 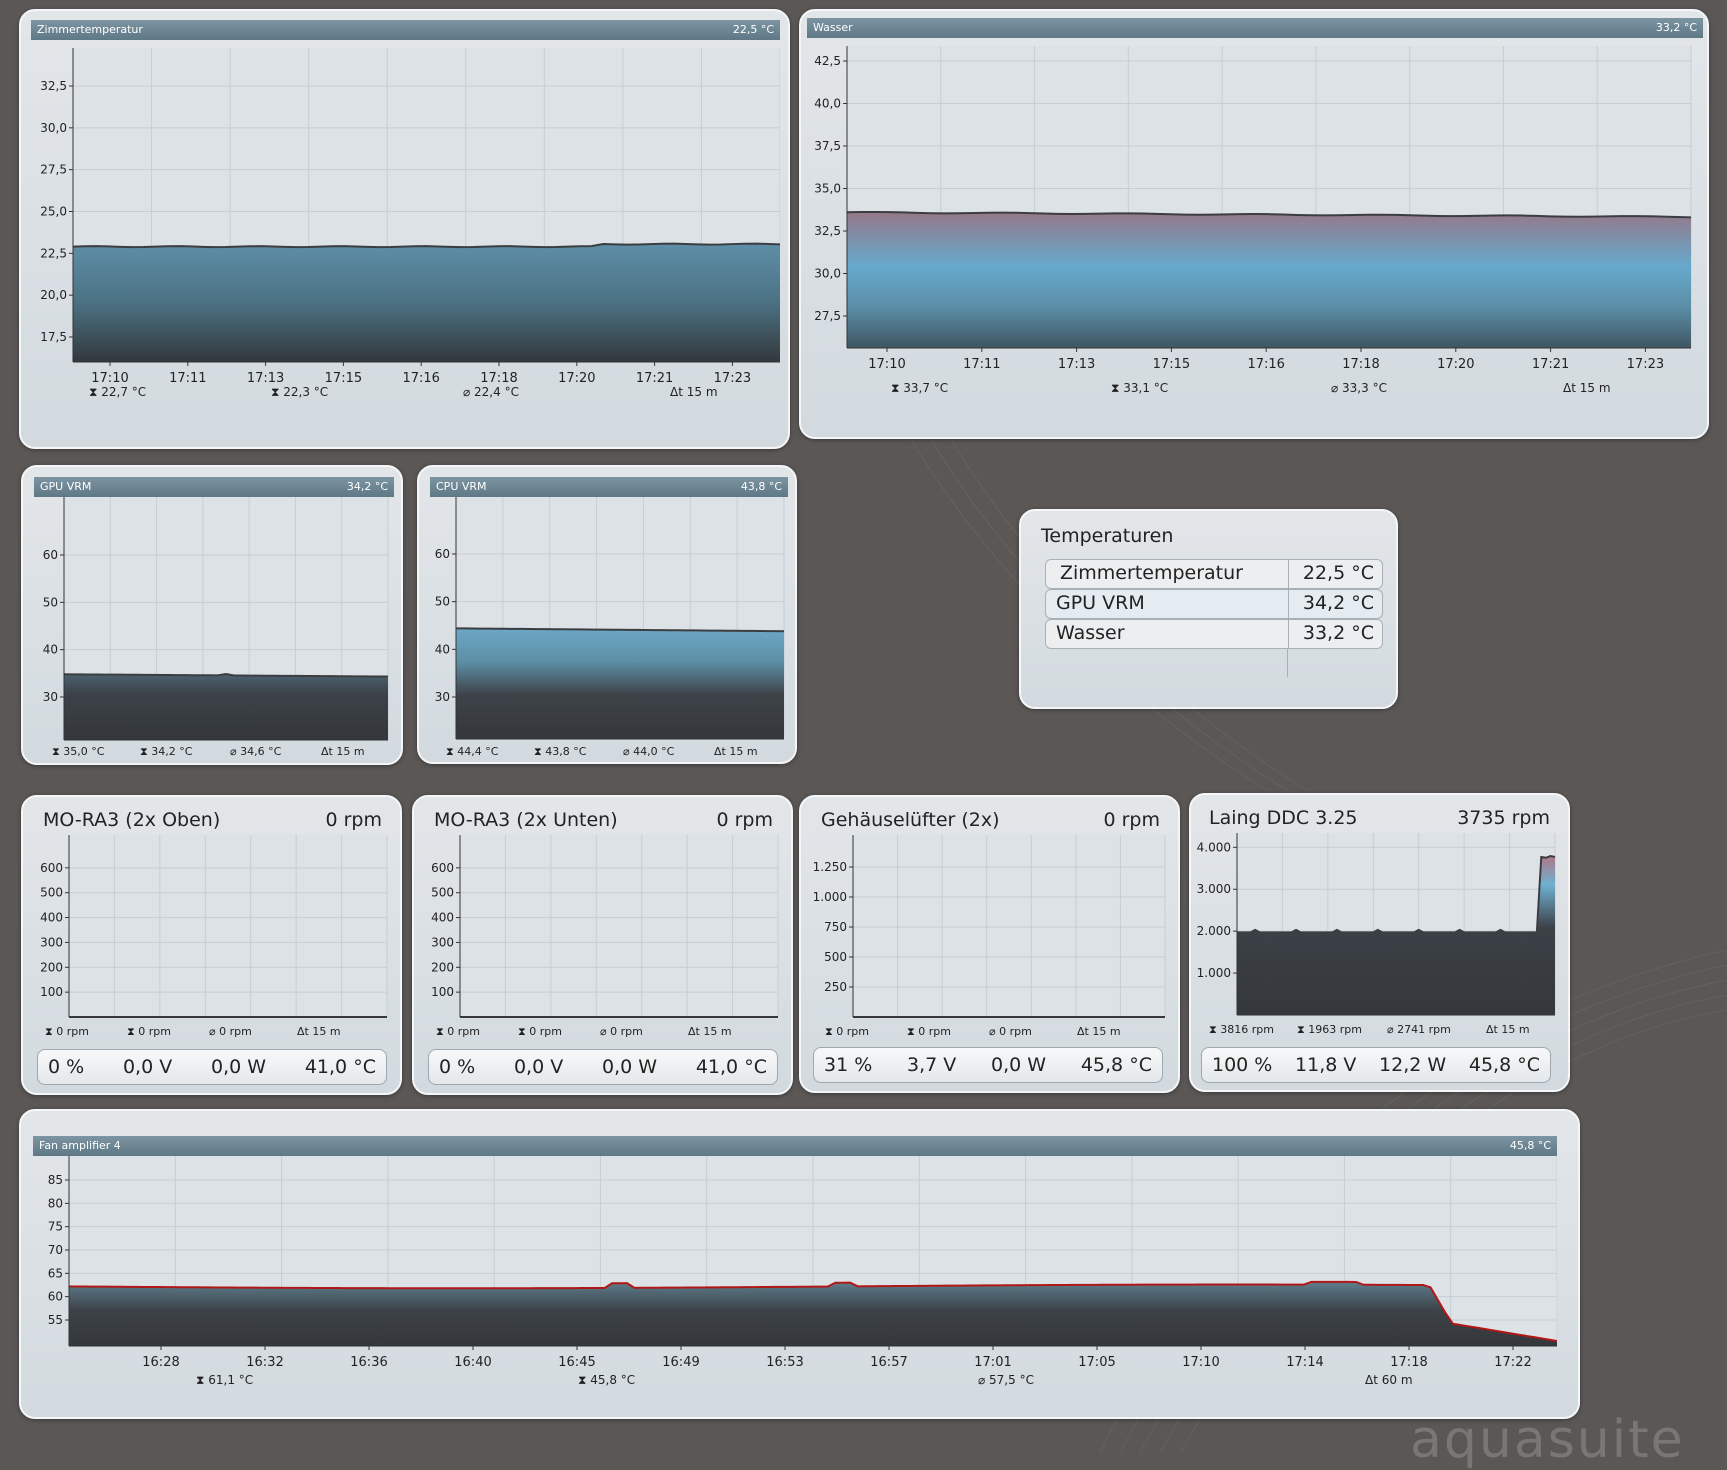 I want to click on stat-avg: ⌀ 44,0 °C, so click(x=649, y=751).